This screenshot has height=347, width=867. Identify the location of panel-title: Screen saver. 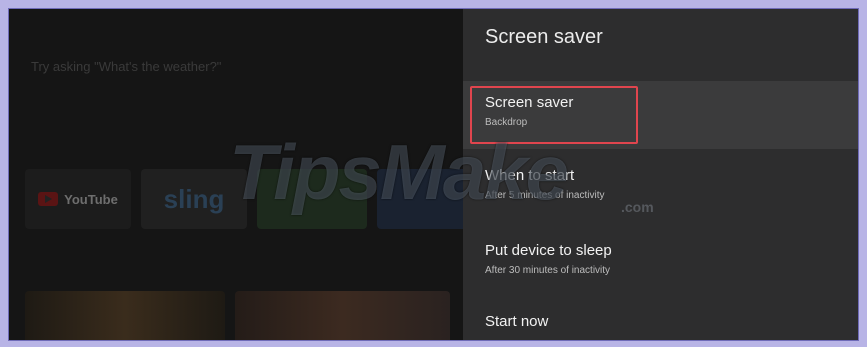
(544, 37).